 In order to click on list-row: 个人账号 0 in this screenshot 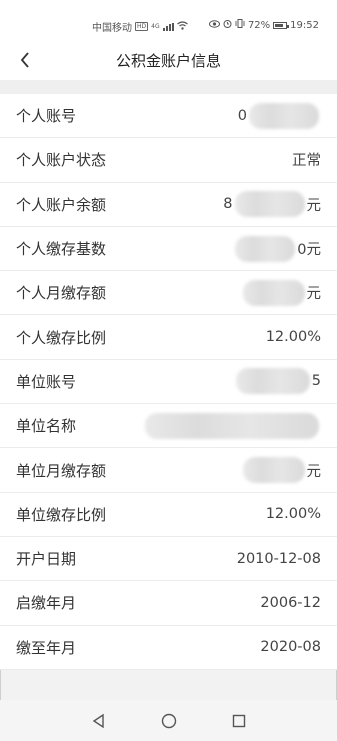, I will do `click(168, 116)`.